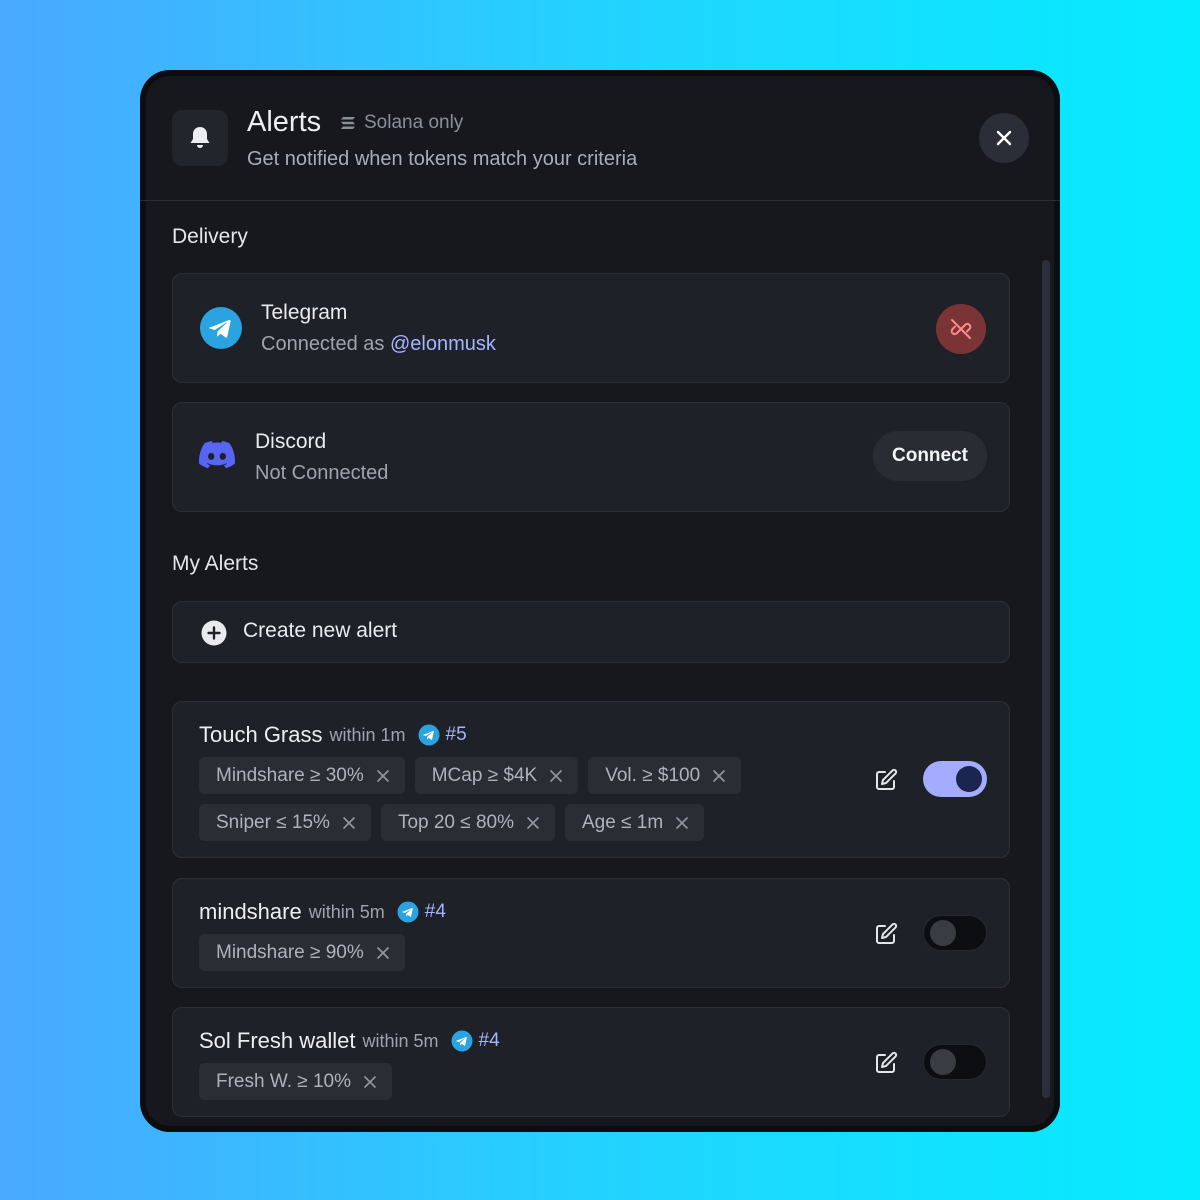  Describe the element at coordinates (591, 632) in the screenshot. I see `create-alert-button: Create new alert` at that location.